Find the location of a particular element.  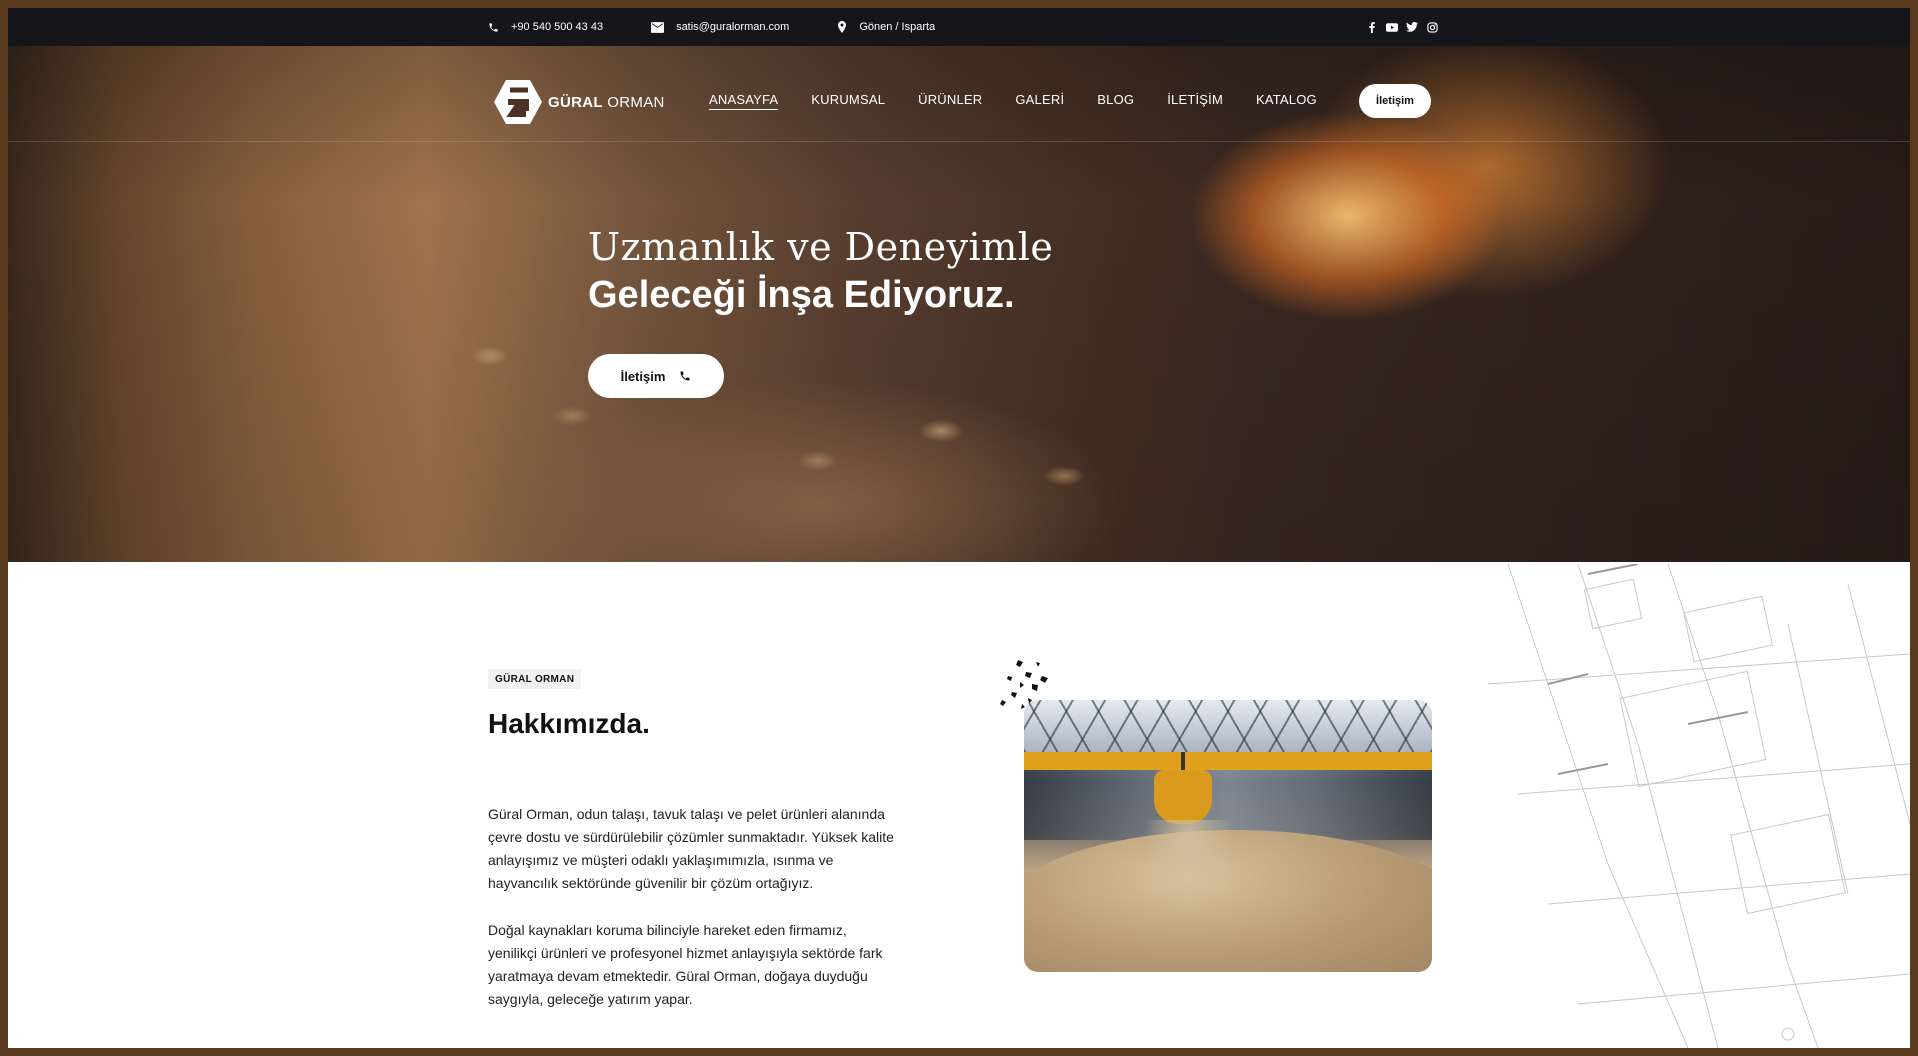

hero-button-label: İletişim is located at coordinates (643, 376).